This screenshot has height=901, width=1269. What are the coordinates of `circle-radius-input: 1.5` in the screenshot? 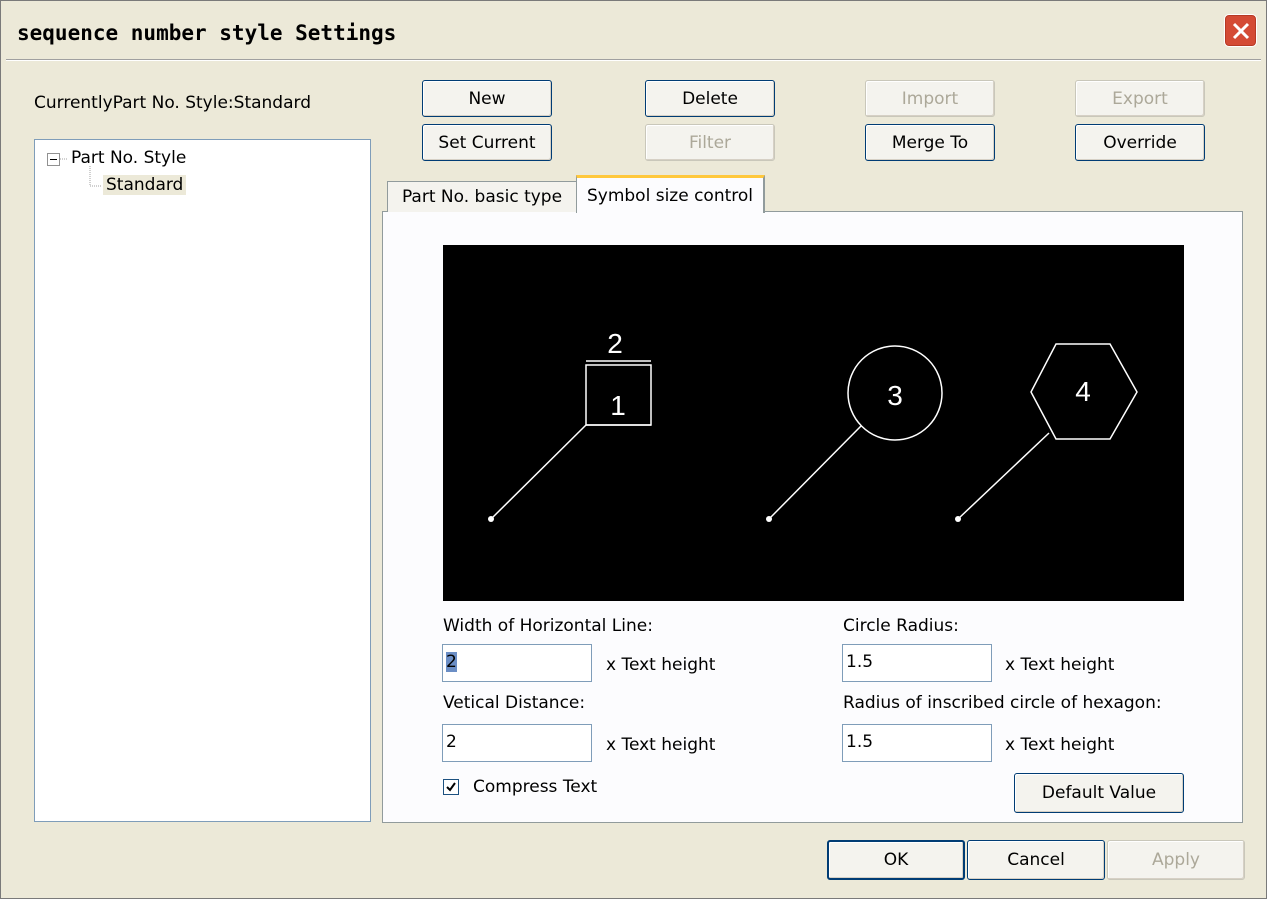 It's located at (917, 663).